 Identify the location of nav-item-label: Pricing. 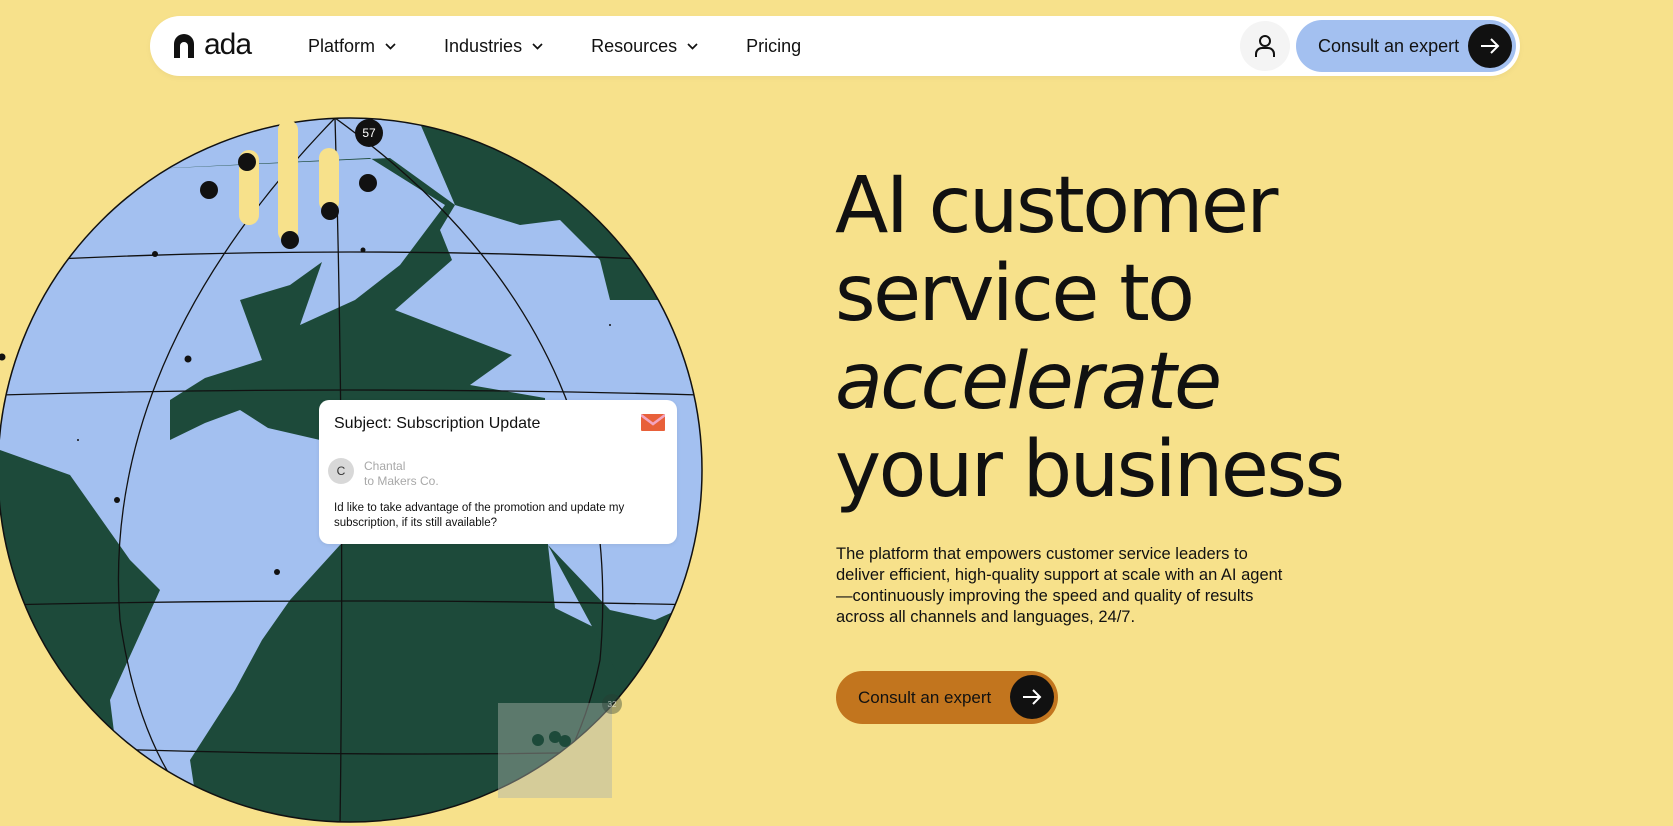
(774, 45).